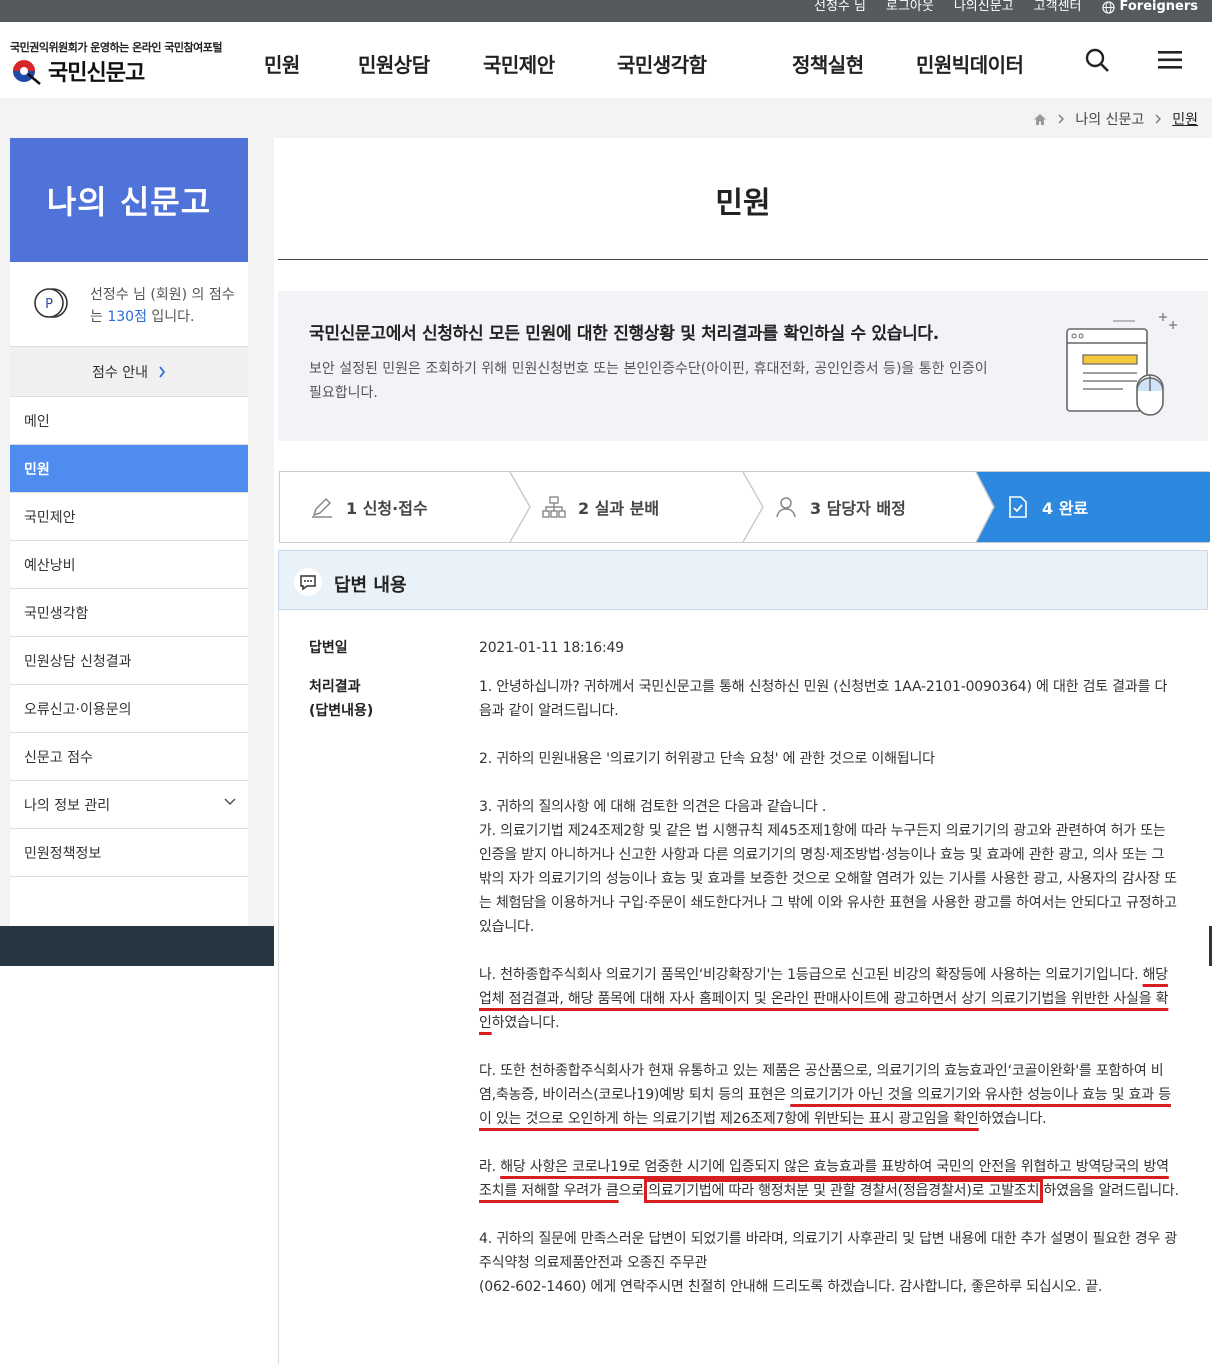  What do you see at coordinates (387, 508) in the screenshot?
I see `step-label: 1 신청·접수` at bounding box center [387, 508].